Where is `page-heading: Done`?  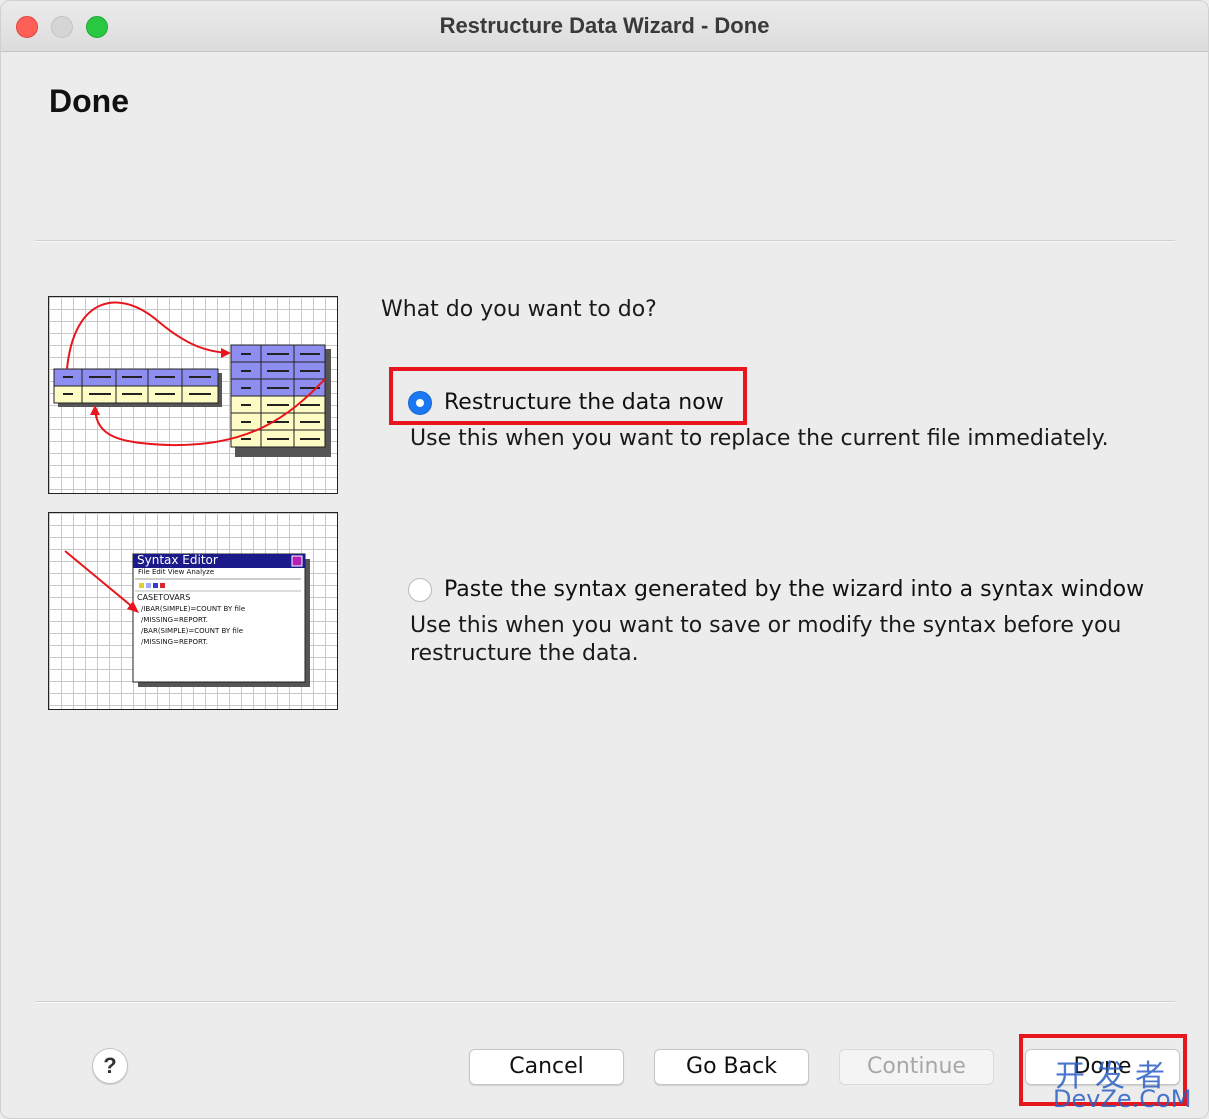
page-heading: Done is located at coordinates (89, 101).